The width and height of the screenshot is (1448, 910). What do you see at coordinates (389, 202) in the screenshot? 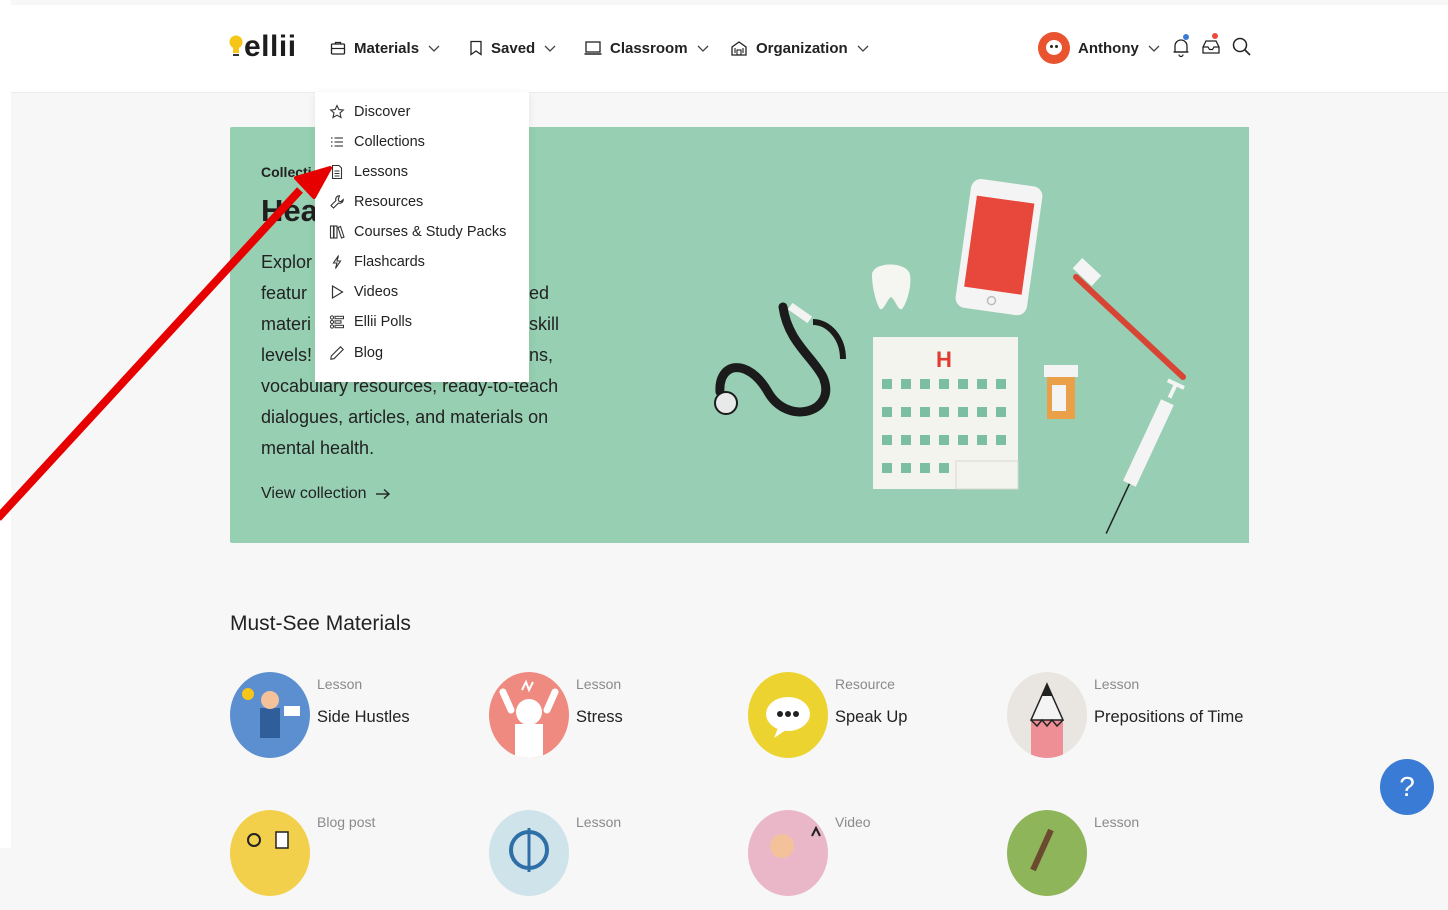
I see `menu-item-label: Resources` at bounding box center [389, 202].